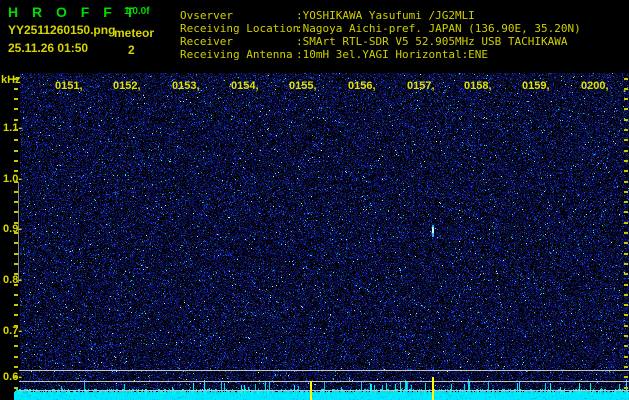 The image size is (629, 400). Describe the element at coordinates (69, 86) in the screenshot. I see `x-axis-label: 0151,` at that location.